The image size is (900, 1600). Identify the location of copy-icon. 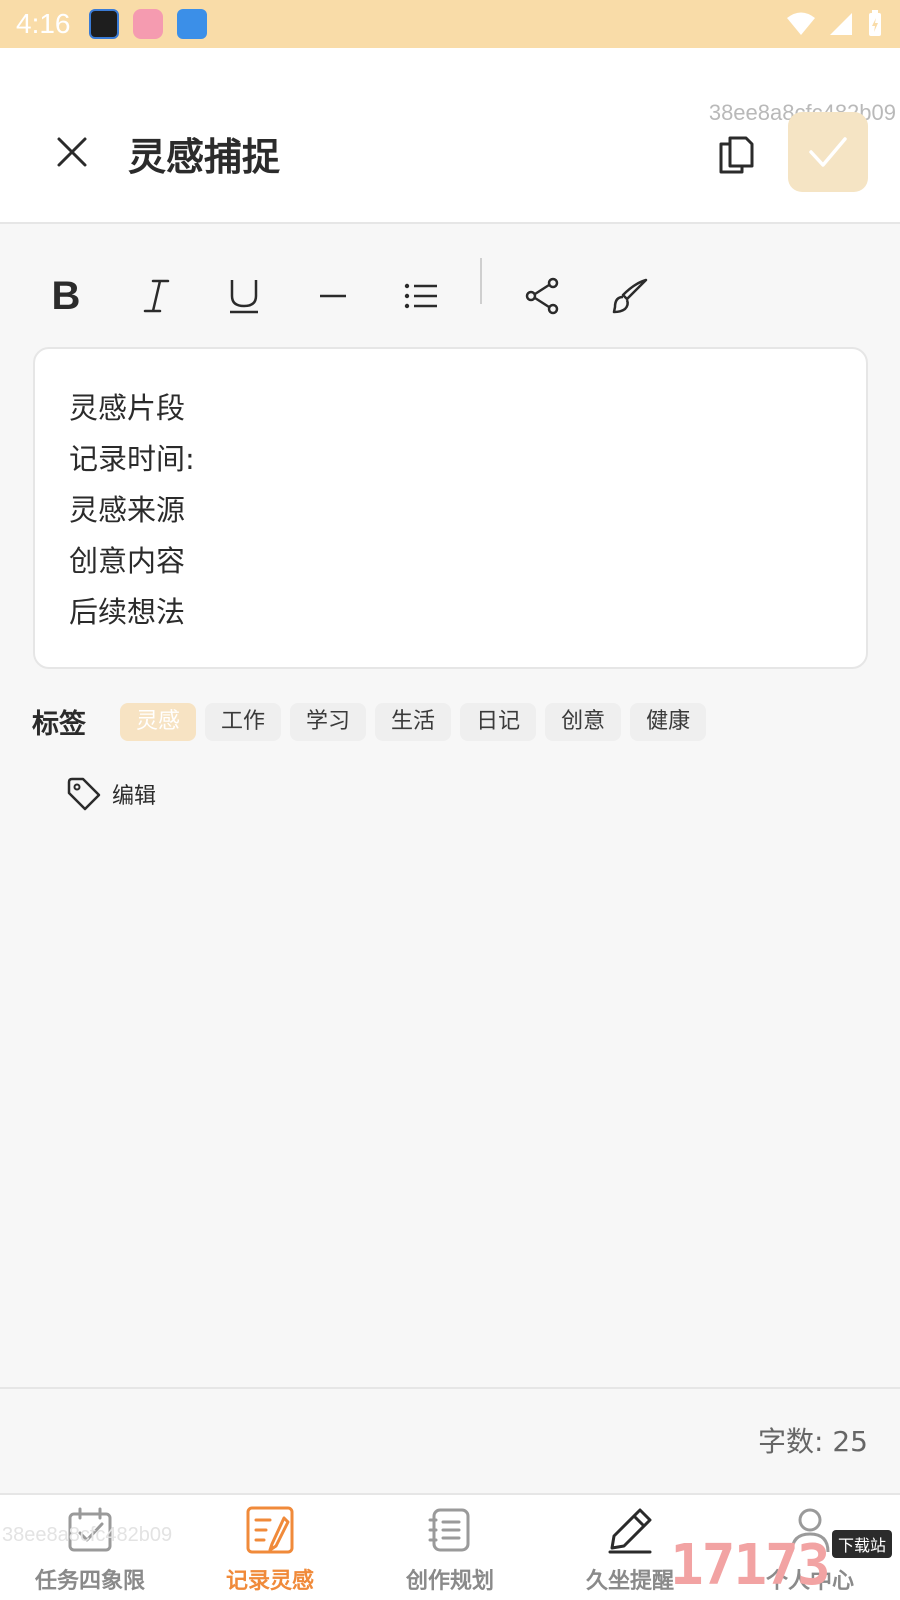
(736, 155).